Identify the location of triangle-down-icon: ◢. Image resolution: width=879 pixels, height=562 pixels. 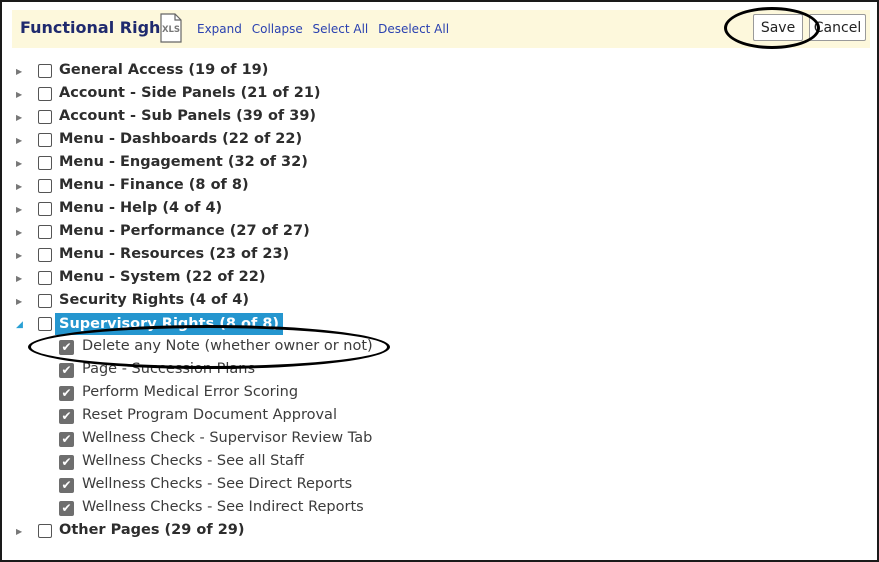
(22, 325).